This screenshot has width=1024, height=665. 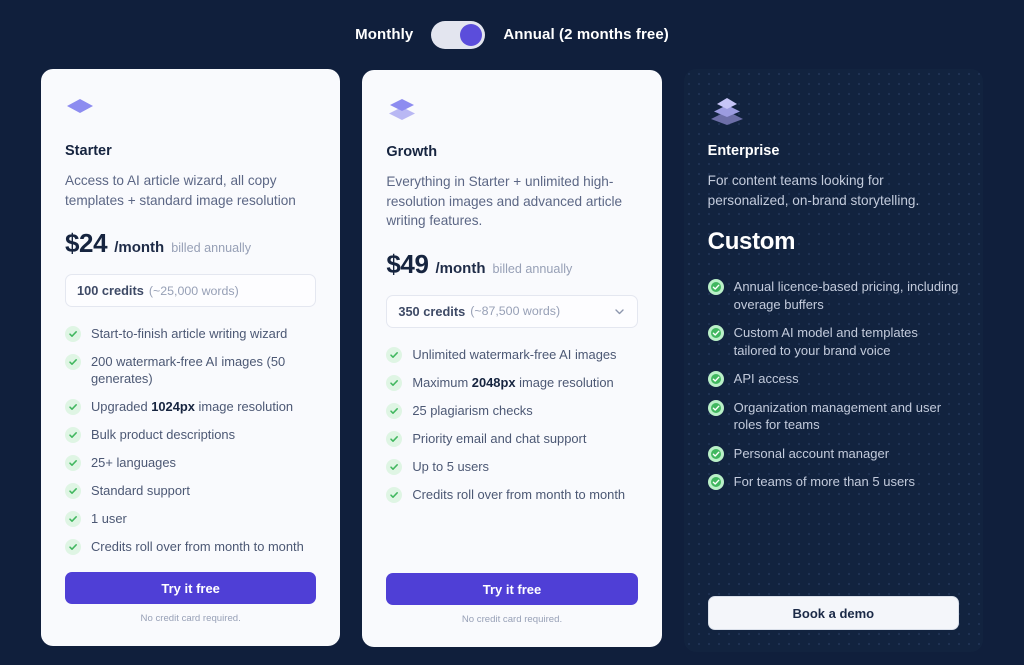 I want to click on single-layer-diamond-icon, so click(x=190, y=112).